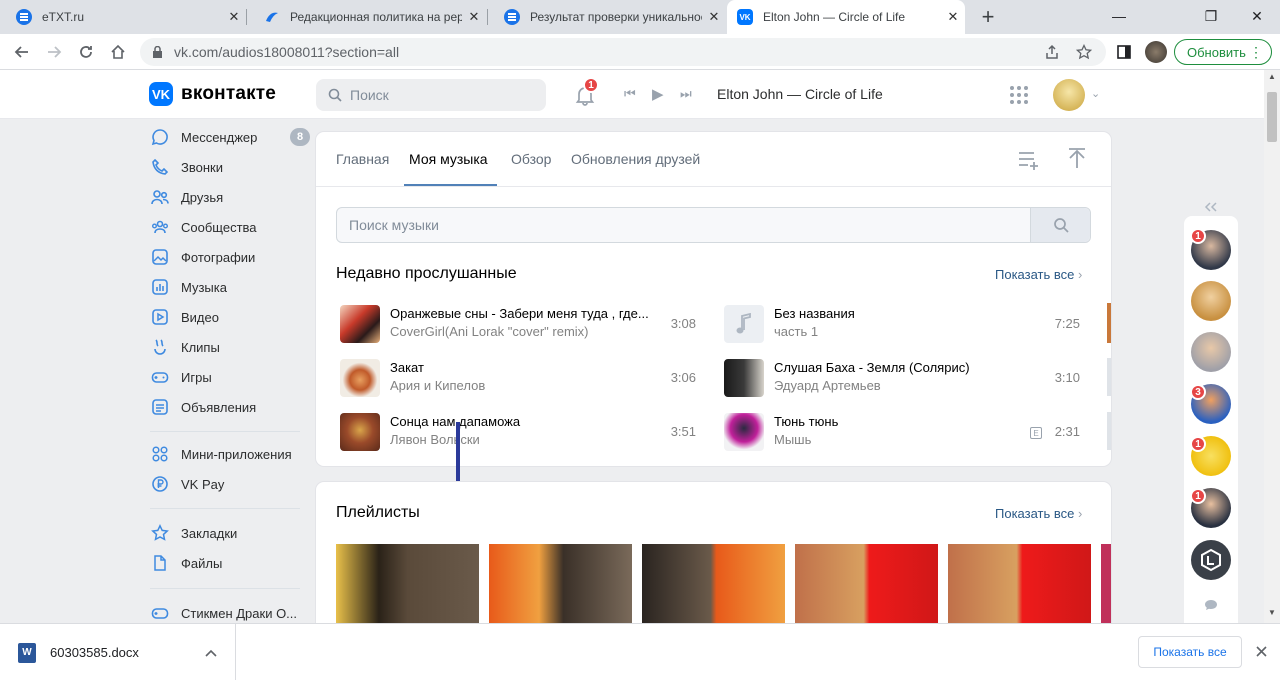 This screenshot has height=680, width=1280. Describe the element at coordinates (448, 159) in the screenshot. I see `tab-my-music: Моя музыка` at that location.